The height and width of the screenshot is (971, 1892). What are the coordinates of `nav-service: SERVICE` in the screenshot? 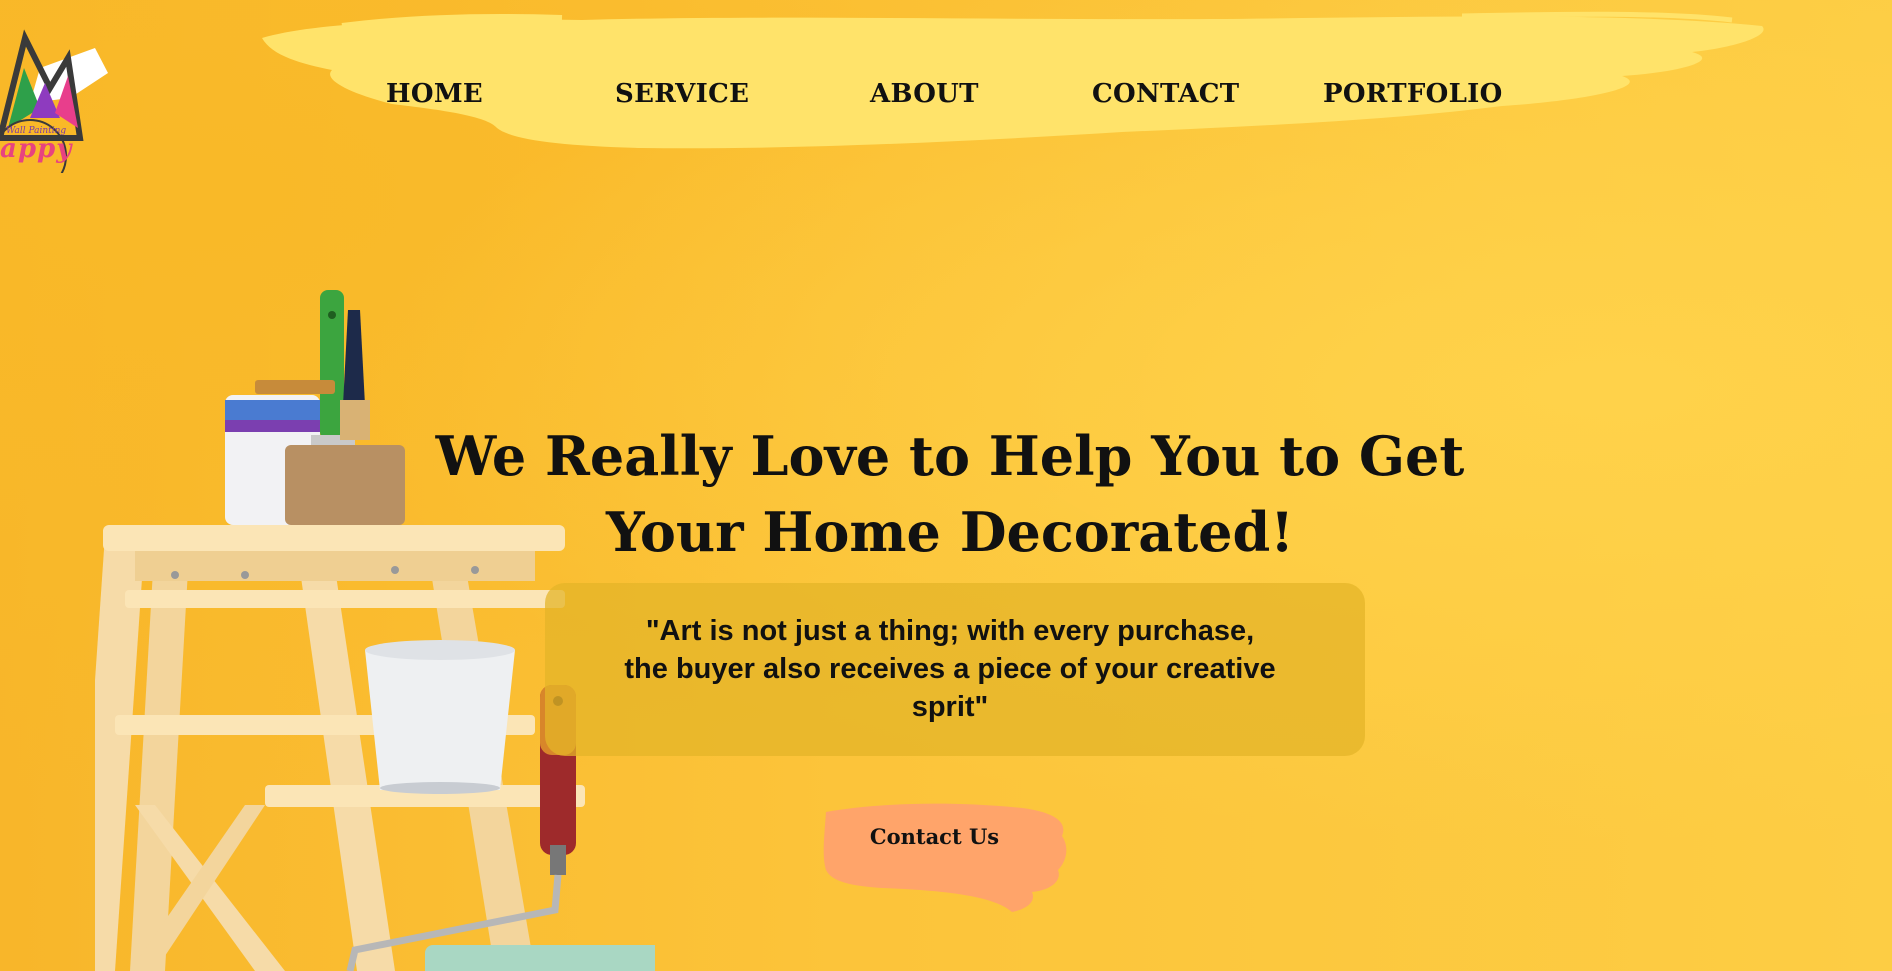 It's located at (682, 94).